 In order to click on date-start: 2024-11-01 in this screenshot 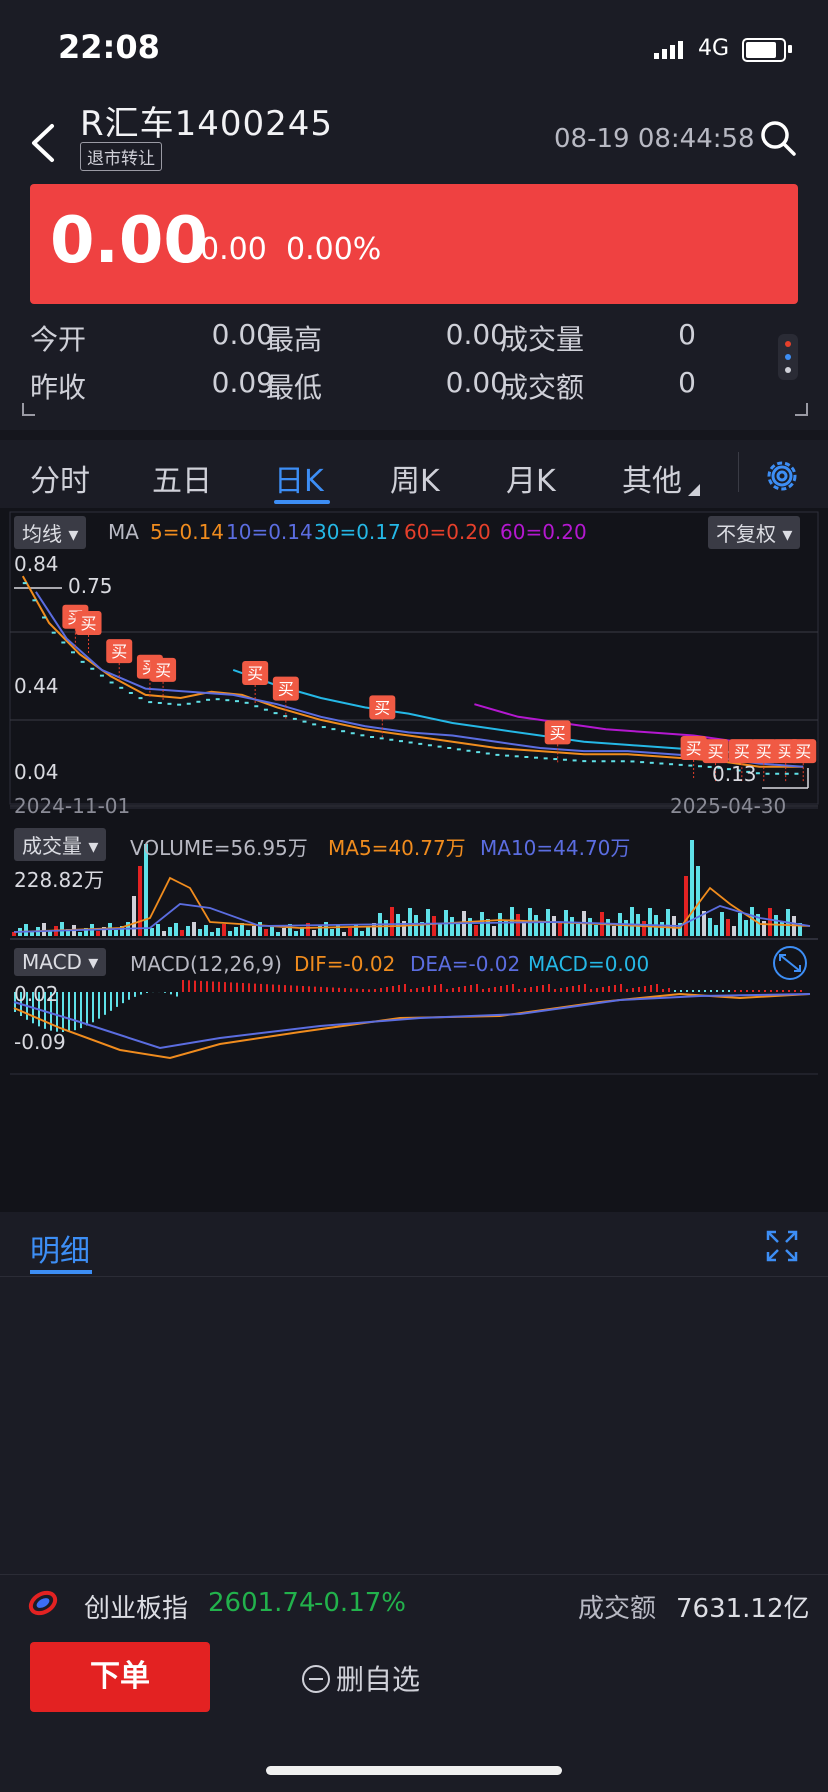, I will do `click(72, 806)`.